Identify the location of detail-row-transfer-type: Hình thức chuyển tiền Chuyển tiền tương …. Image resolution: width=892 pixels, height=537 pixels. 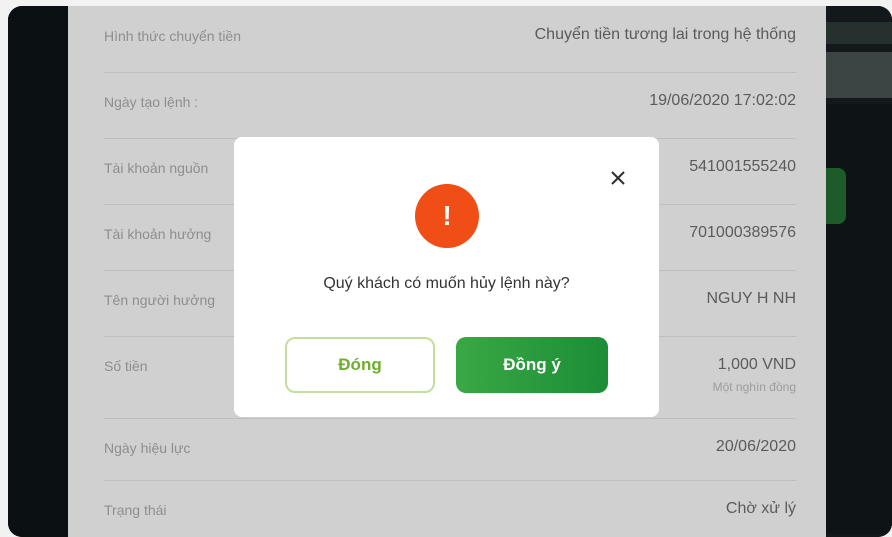
(450, 39).